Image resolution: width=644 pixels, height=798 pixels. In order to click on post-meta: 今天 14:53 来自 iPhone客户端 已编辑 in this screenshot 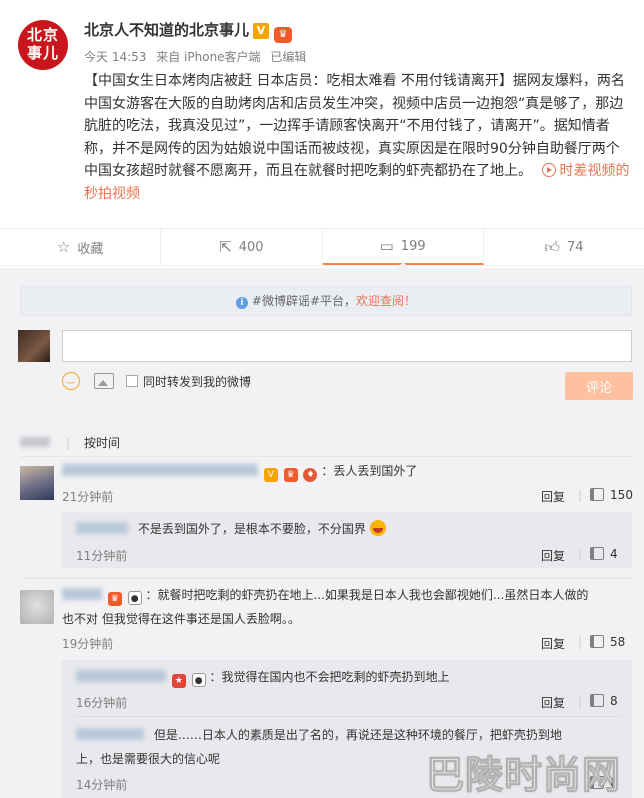, I will do `click(198, 56)`.